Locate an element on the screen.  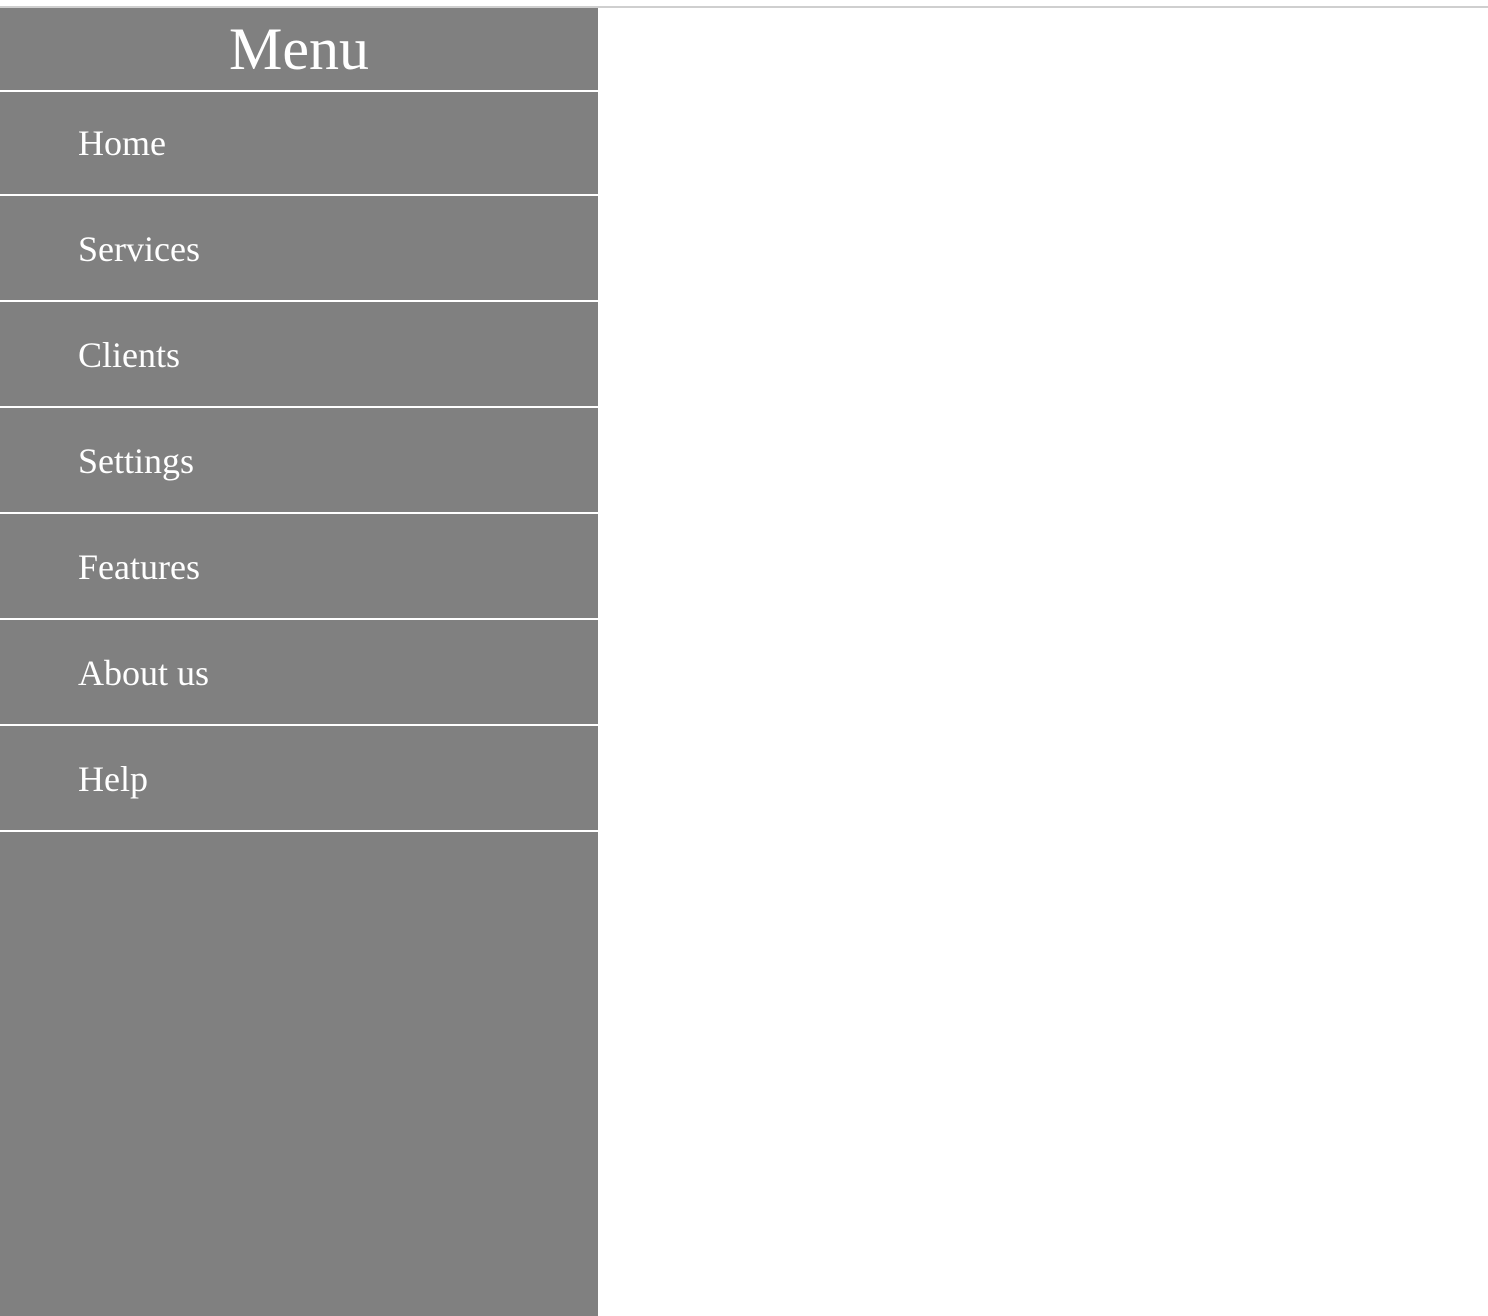
sidebar-item-home: Home is located at coordinates (299, 144).